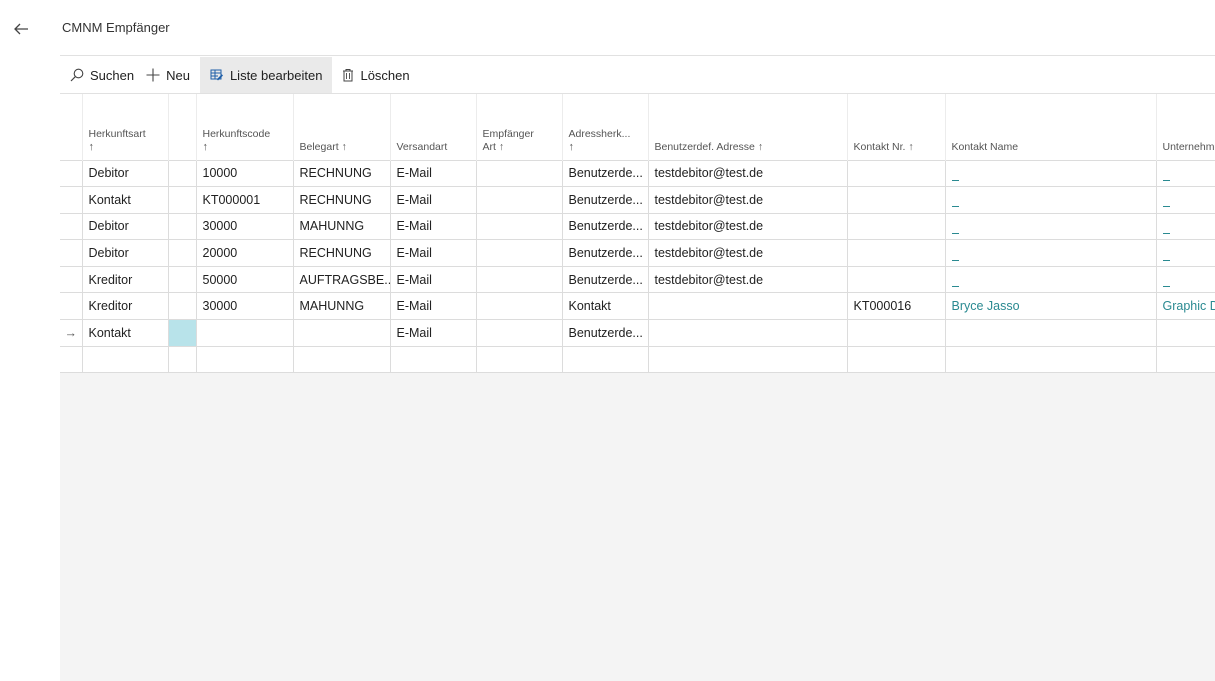 This screenshot has width=1215, height=681. Describe the element at coordinates (375, 75) in the screenshot. I see `delete-button: Löschen` at that location.